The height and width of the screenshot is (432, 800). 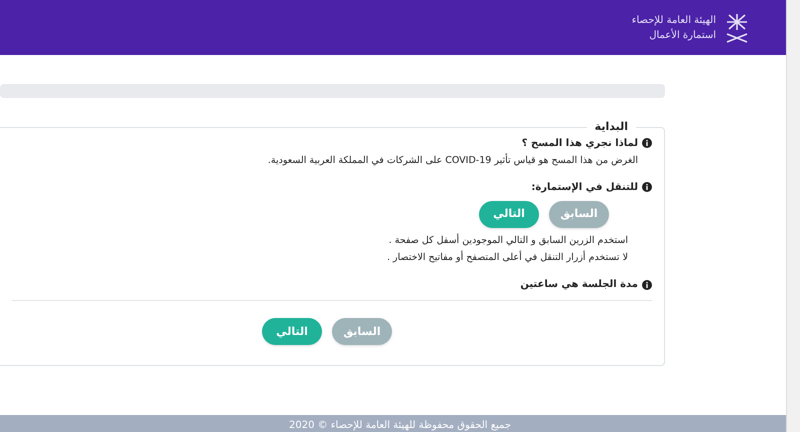 What do you see at coordinates (452, 161) in the screenshot?
I see `info-text: الغرض من هذا المسح هو قياس تأثير COVID-19 على الشركات في المملكة العربية السعودية.` at bounding box center [452, 161].